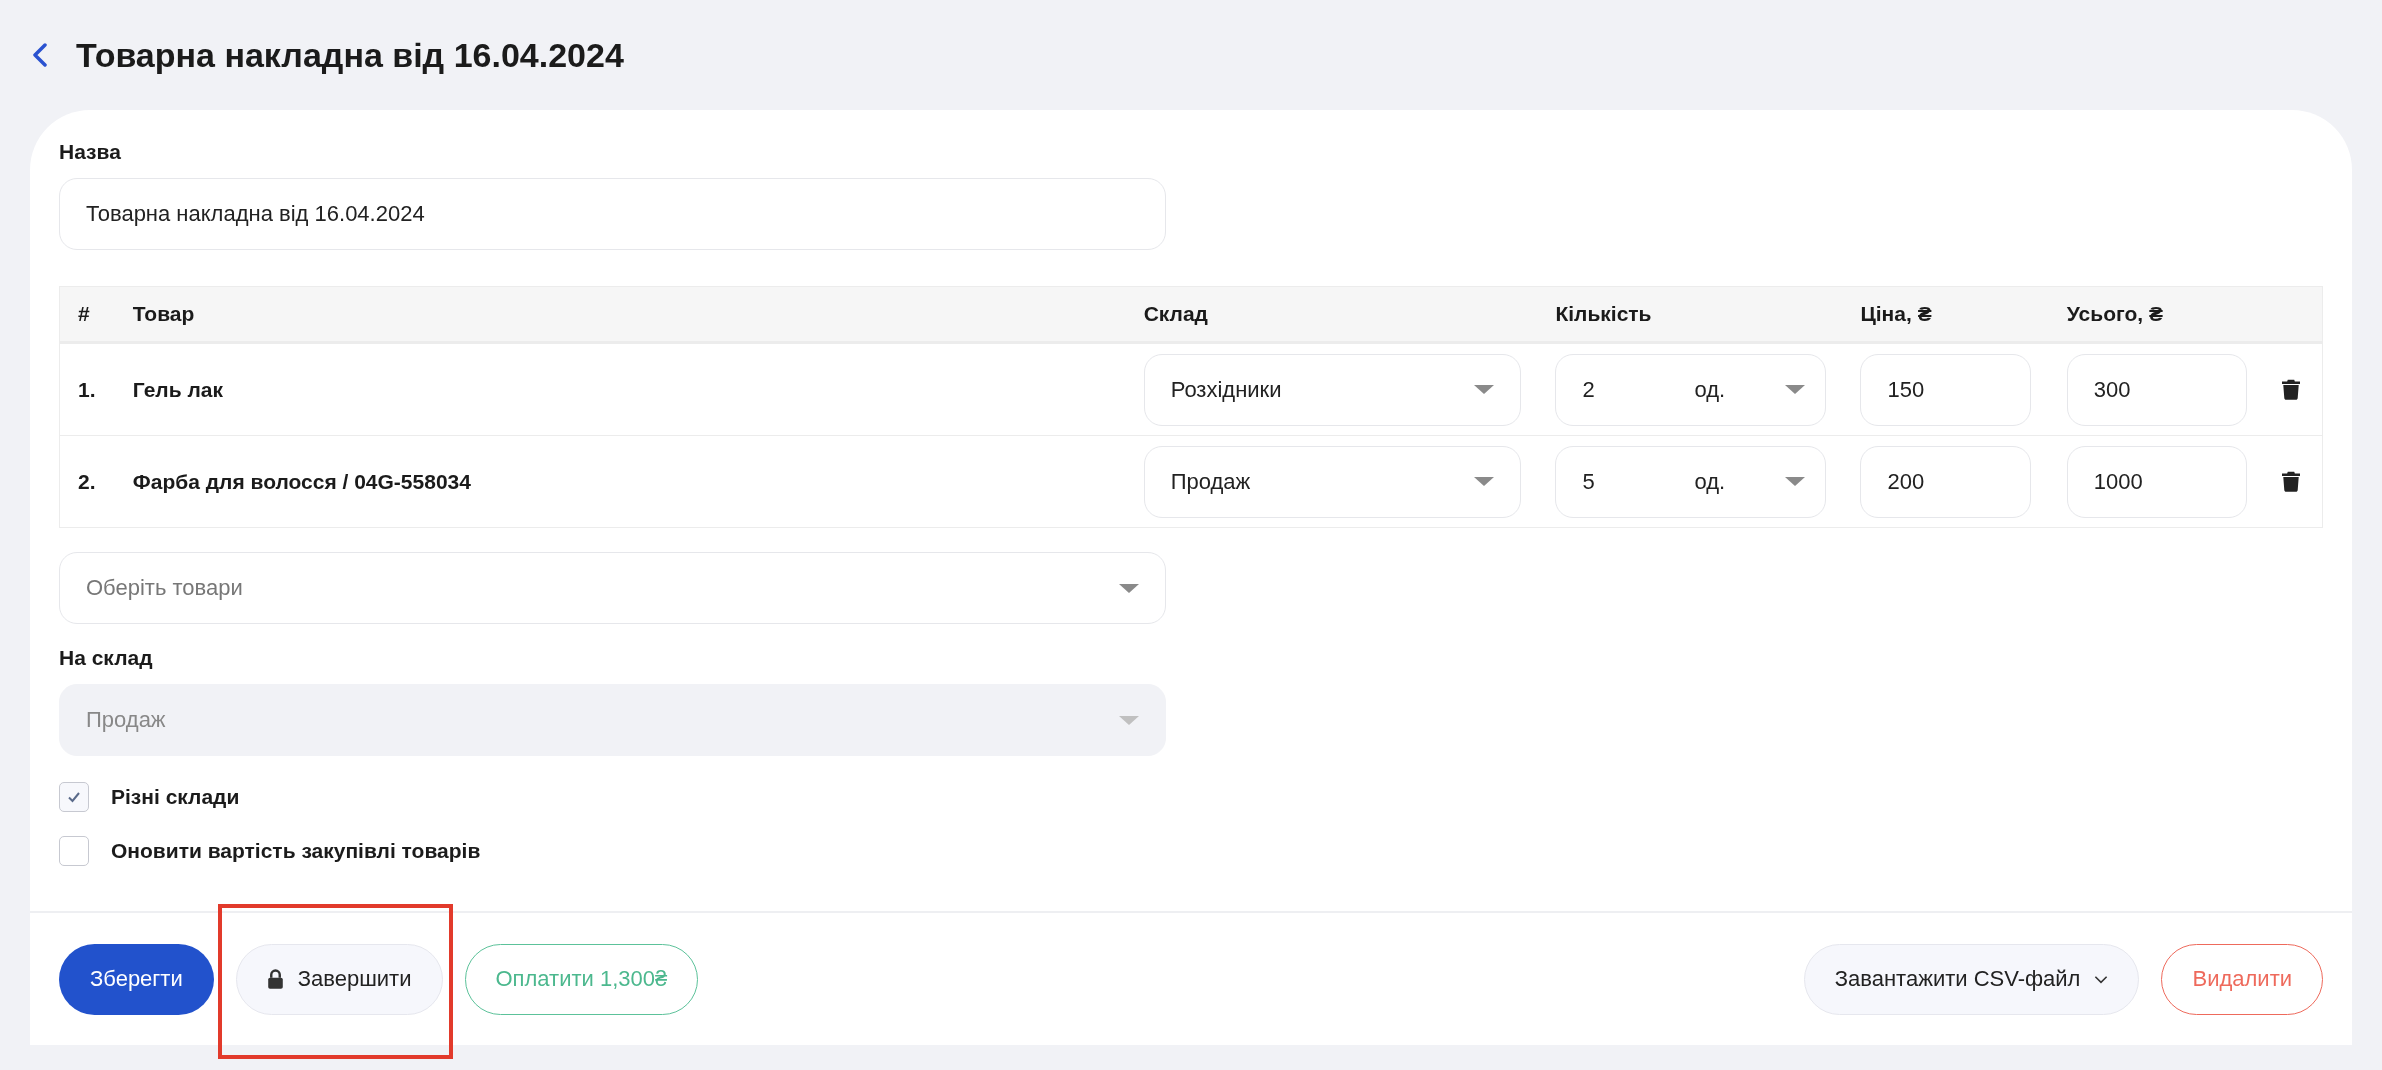  Describe the element at coordinates (1971, 979) in the screenshot. I see `csv-download-button: Завантажити CSV-файл` at that location.